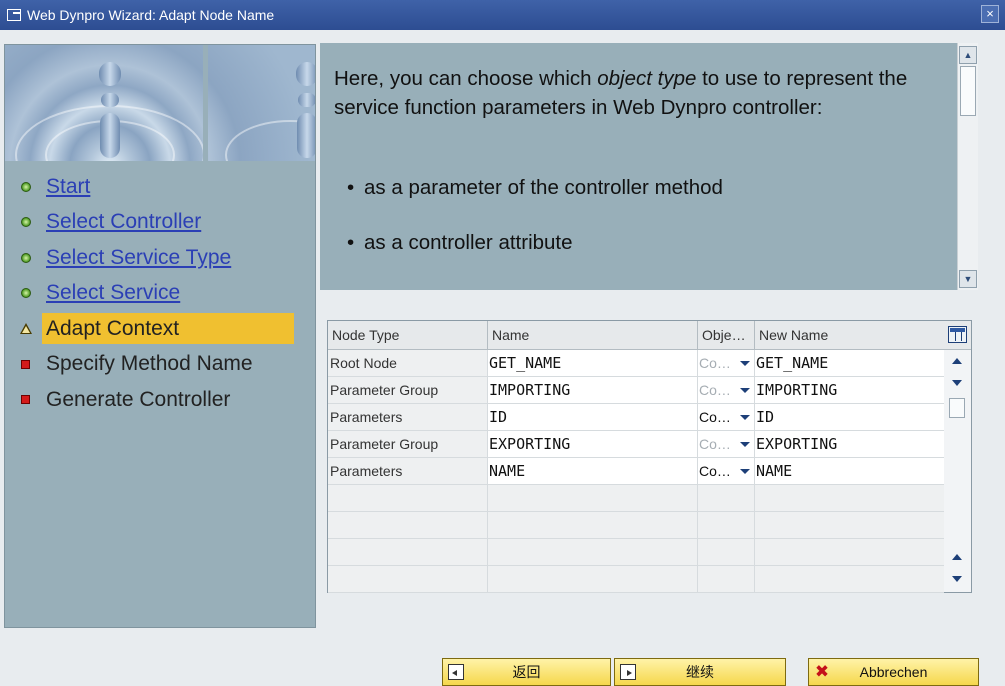 This screenshot has width=1005, height=686. What do you see at coordinates (138, 258) in the screenshot?
I see `step-label: Select Service Type` at bounding box center [138, 258].